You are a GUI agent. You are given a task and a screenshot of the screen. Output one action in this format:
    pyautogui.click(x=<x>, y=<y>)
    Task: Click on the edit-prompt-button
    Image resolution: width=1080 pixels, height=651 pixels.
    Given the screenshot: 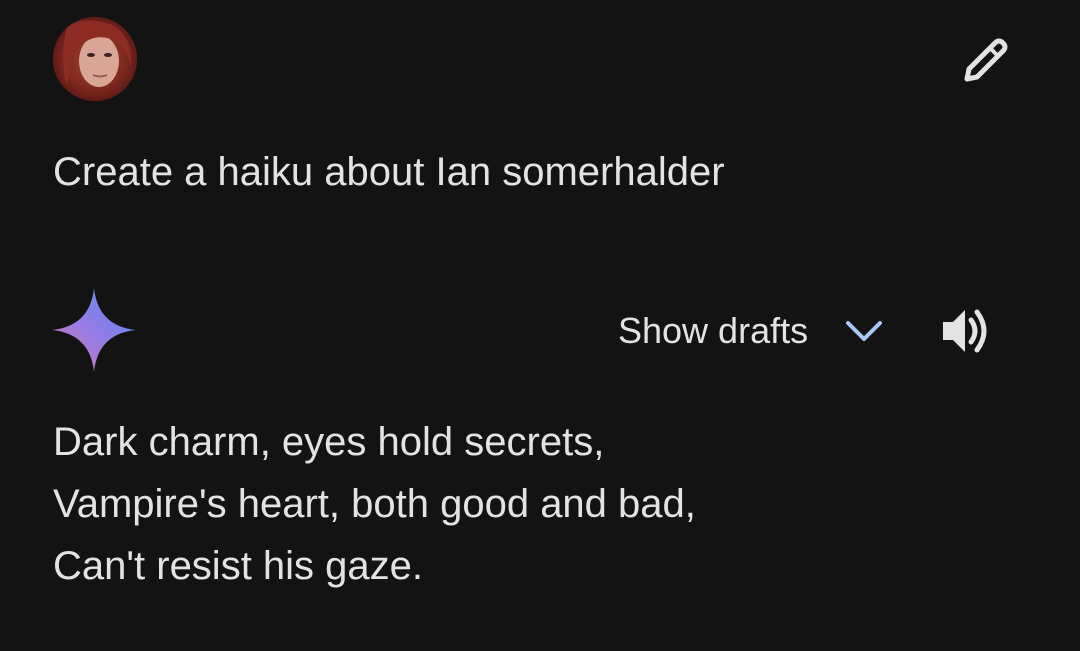 What is the action you would take?
    pyautogui.click(x=986, y=60)
    